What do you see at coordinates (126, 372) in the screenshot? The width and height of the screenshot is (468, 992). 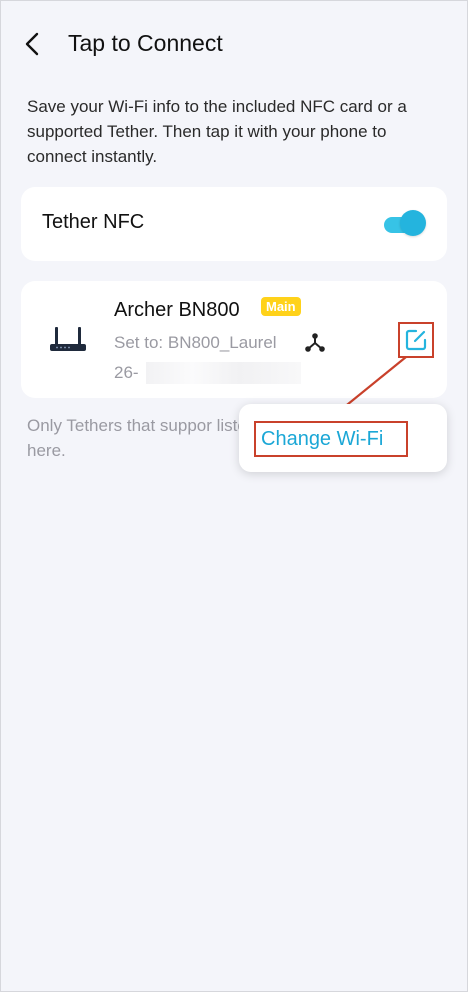 I see `device-serial: 26-` at bounding box center [126, 372].